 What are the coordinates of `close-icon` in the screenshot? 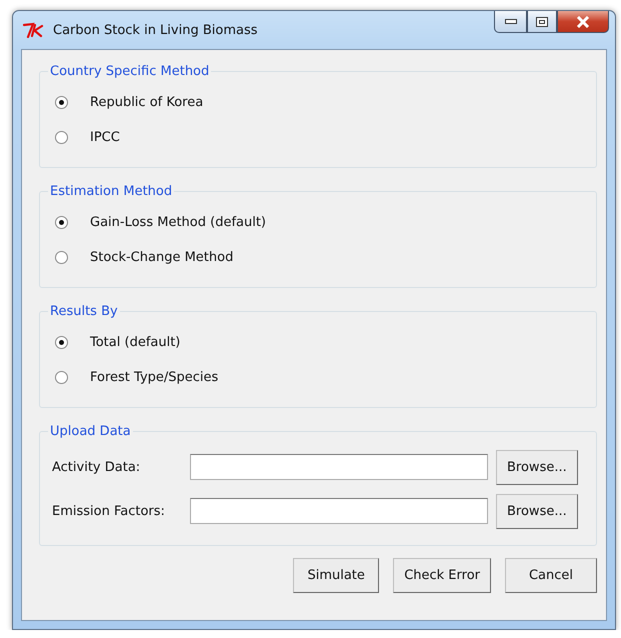 It's located at (583, 22).